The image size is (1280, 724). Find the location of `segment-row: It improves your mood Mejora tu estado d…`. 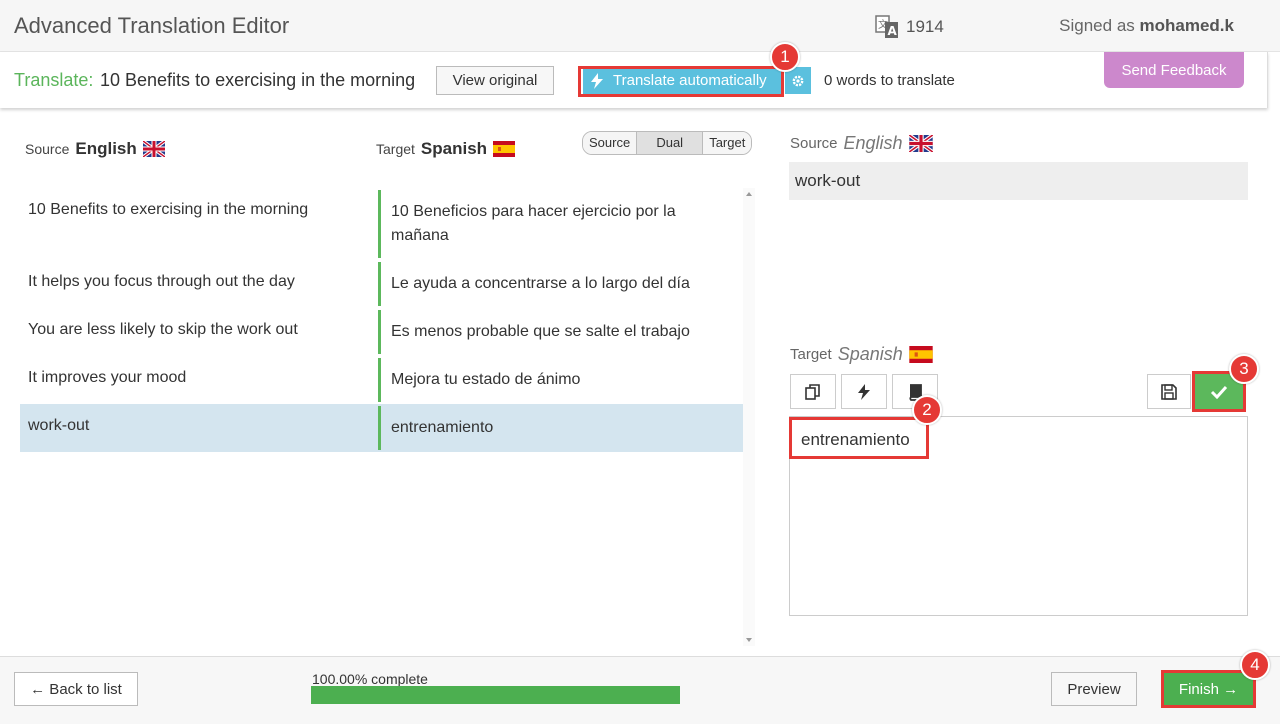

segment-row: It improves your mood Mejora tu estado d… is located at coordinates (381, 380).